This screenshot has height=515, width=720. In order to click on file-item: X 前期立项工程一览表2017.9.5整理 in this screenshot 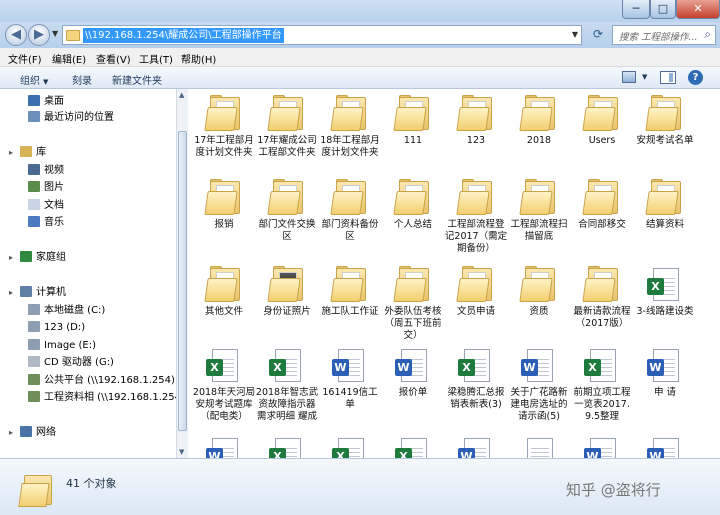, I will do `click(602, 385)`.